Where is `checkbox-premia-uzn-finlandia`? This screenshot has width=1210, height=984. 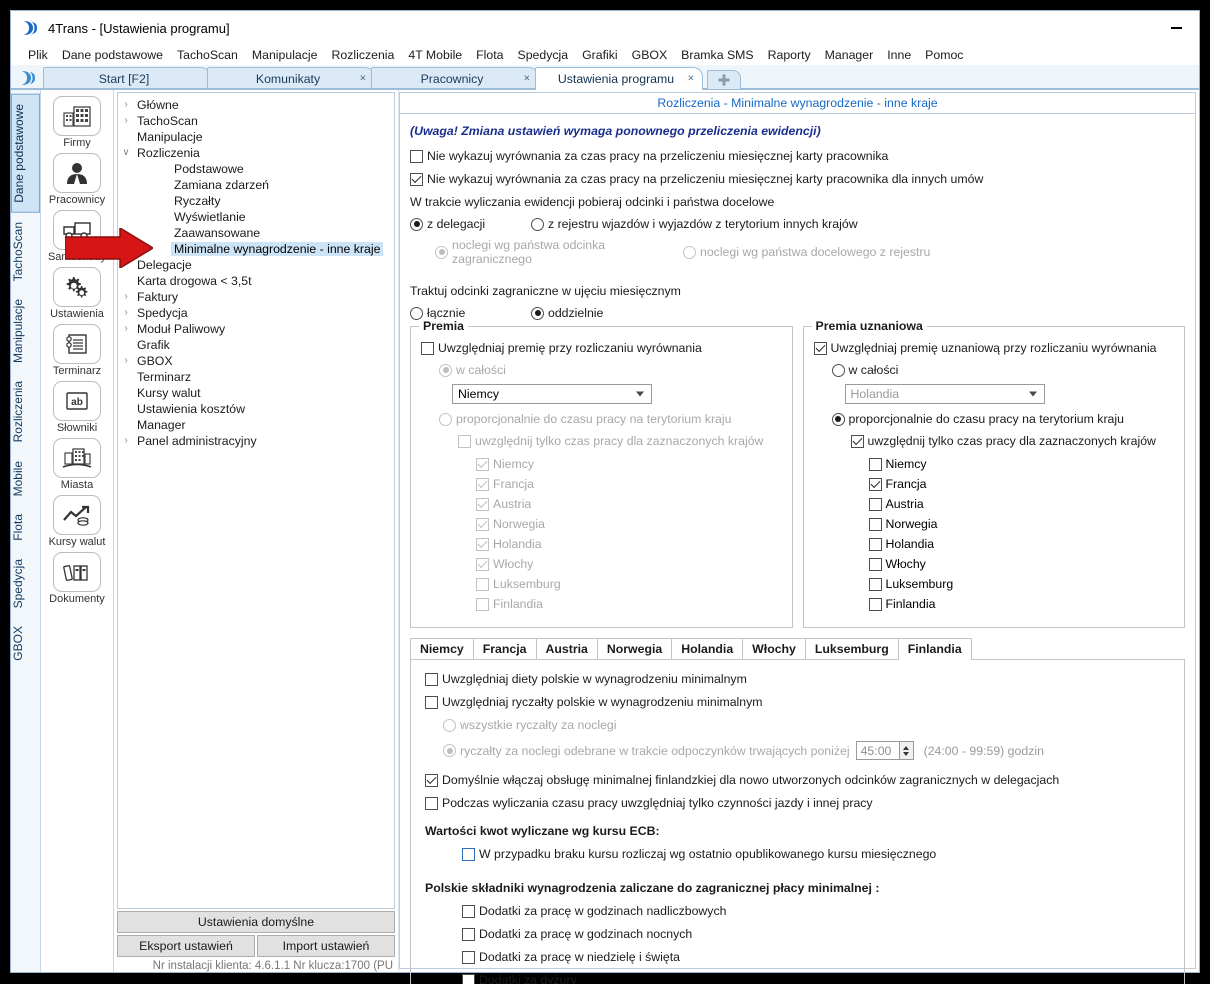 checkbox-premia-uzn-finlandia is located at coordinates (875, 604).